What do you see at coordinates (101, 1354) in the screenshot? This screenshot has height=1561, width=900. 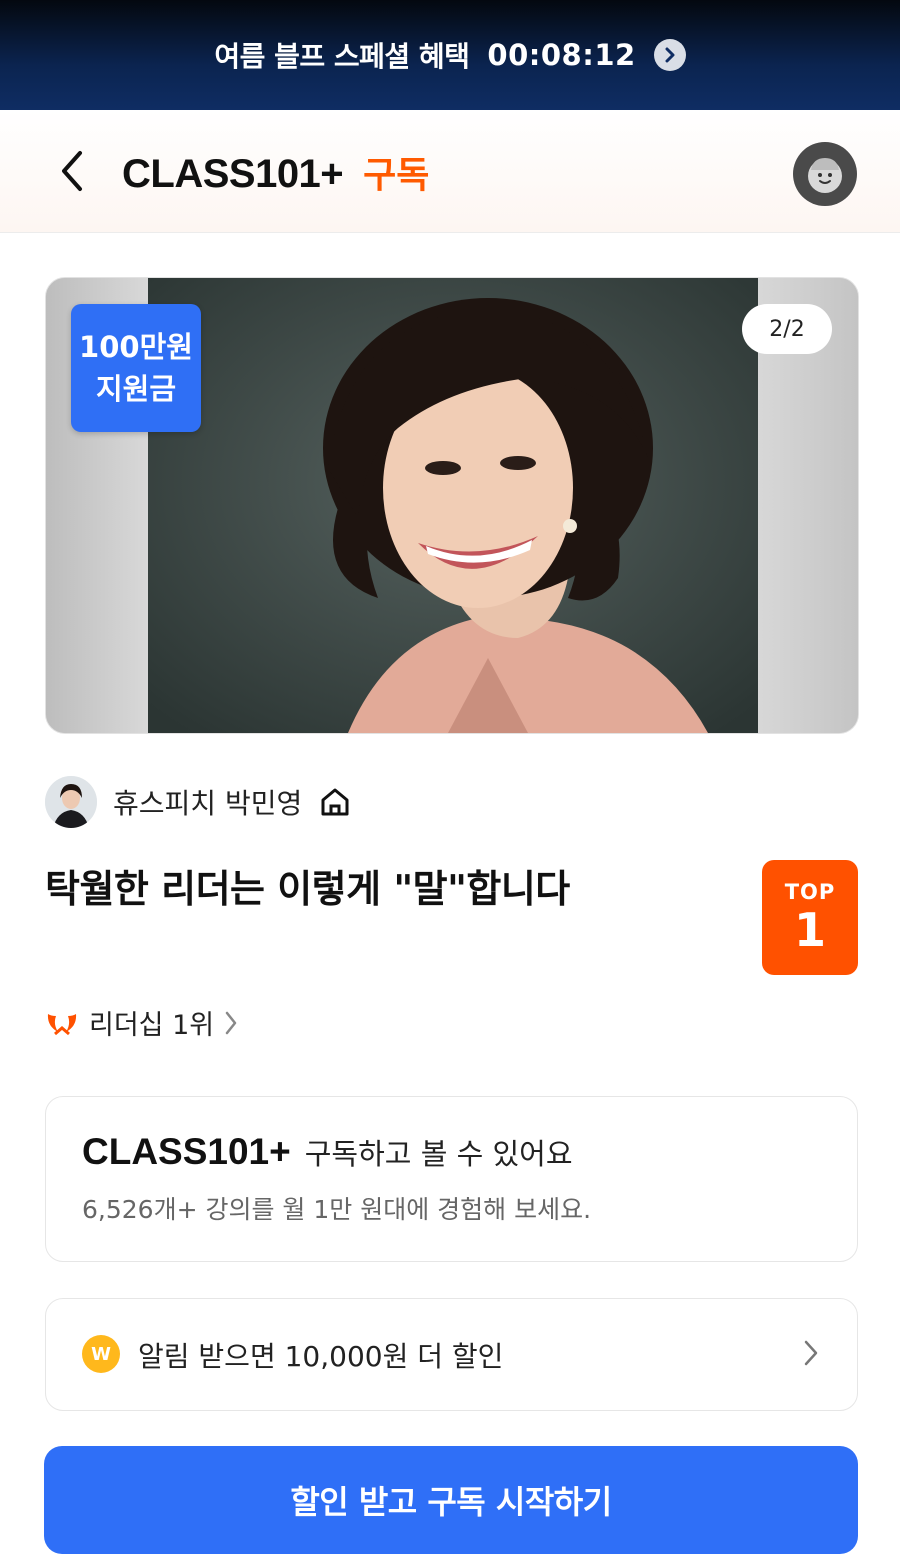 I see `won-coin-icon: W` at bounding box center [101, 1354].